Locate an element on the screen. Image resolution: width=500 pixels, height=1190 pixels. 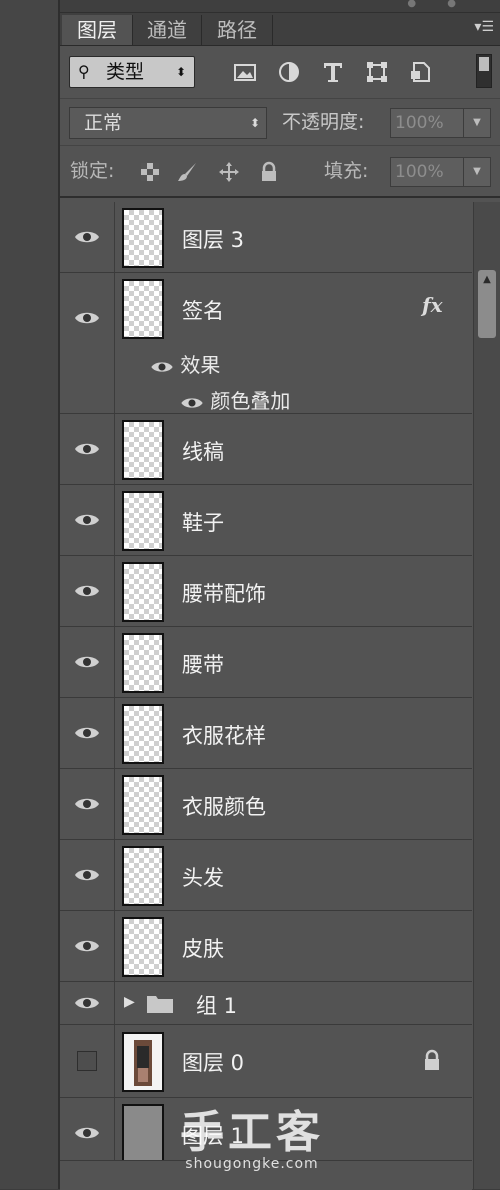
layer-name: 衣服花样 is located at coordinates (224, 736).